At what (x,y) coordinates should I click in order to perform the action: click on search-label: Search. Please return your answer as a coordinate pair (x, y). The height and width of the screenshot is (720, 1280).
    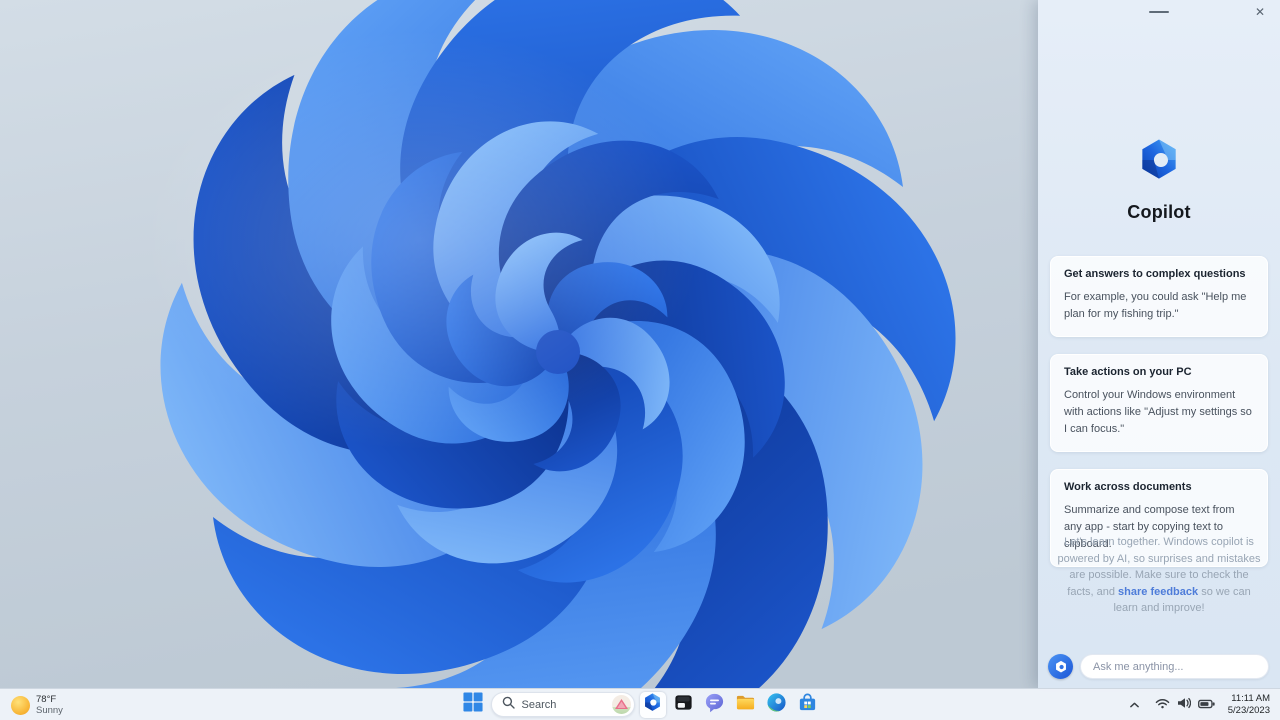
    Looking at the image, I should click on (539, 704).